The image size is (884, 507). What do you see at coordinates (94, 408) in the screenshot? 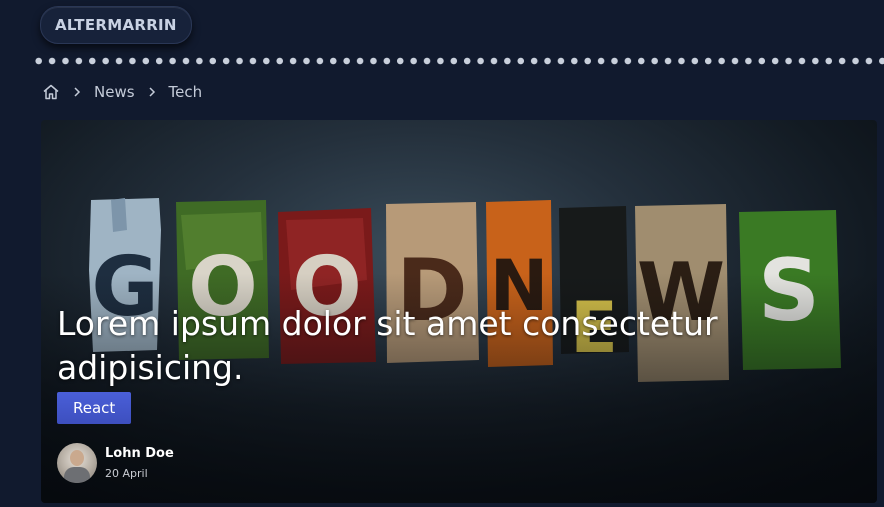
I see `category-tag: React` at bounding box center [94, 408].